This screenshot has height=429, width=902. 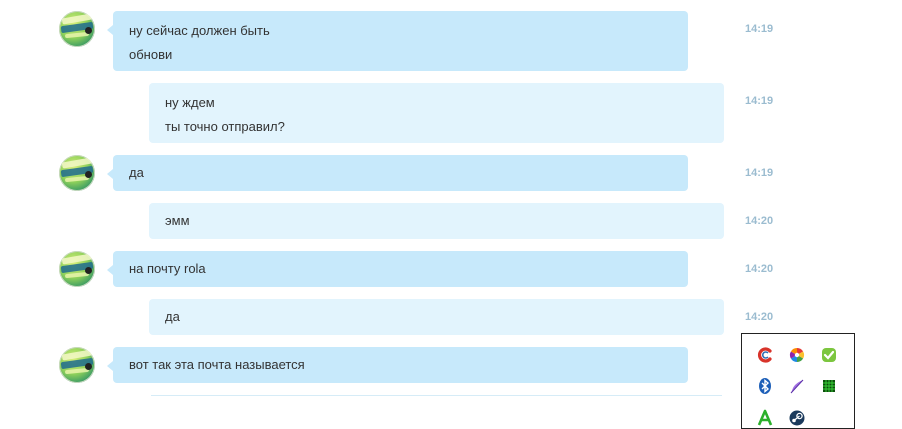 I want to click on message-text: вот так эта почта называется, so click(x=217, y=364).